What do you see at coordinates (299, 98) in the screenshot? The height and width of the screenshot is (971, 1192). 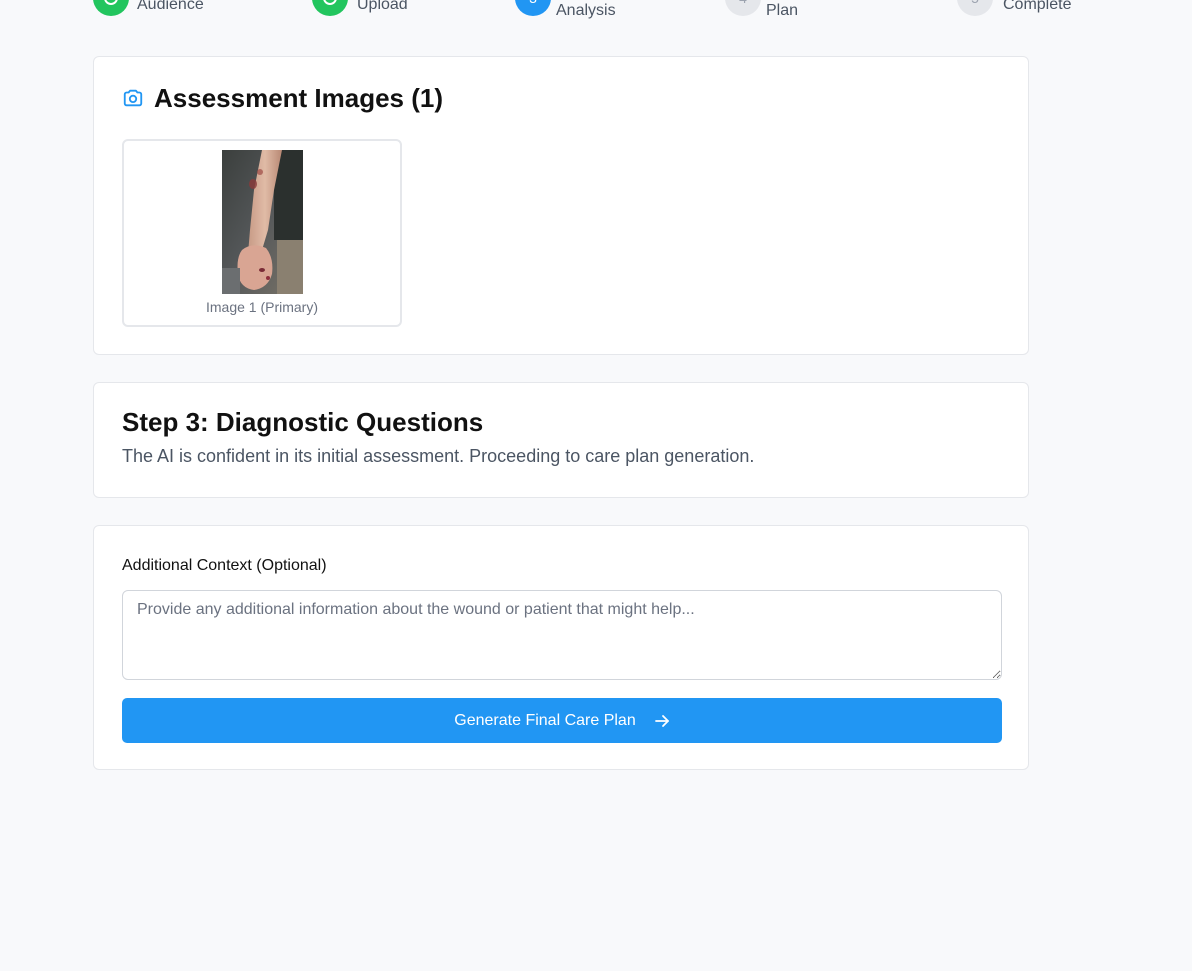 I see `assessment-images-title: Assessment Images (1)` at bounding box center [299, 98].